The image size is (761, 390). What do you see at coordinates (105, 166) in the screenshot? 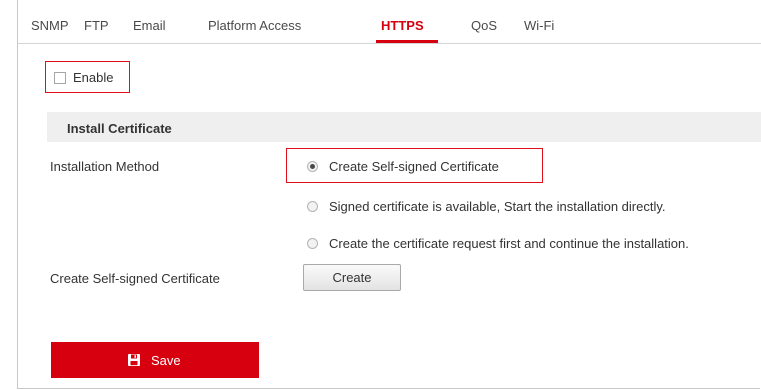
I see `installation-method-label: Installation Method` at bounding box center [105, 166].